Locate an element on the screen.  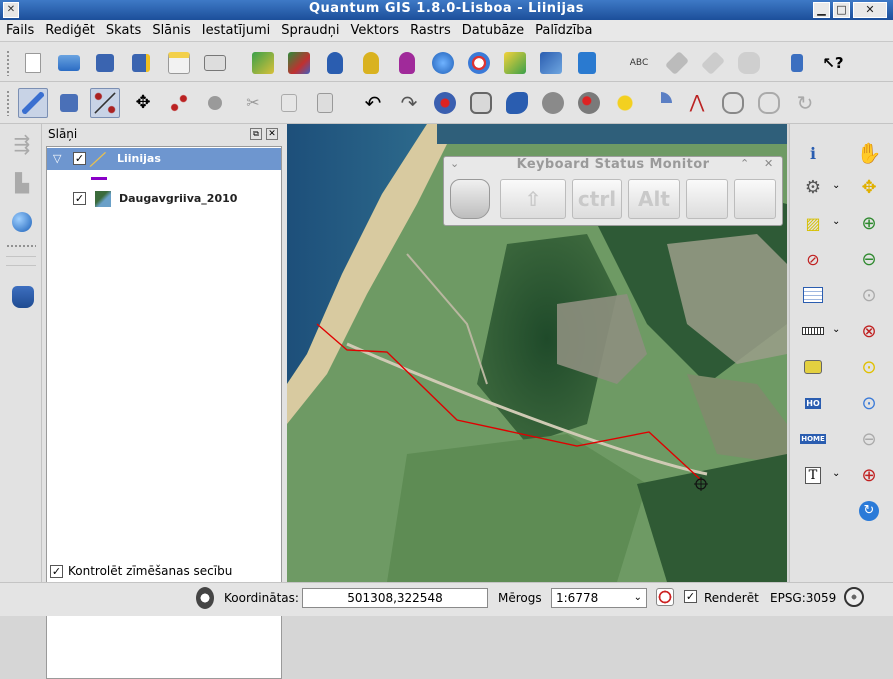
save-edits-icon is located at coordinates (69, 103).